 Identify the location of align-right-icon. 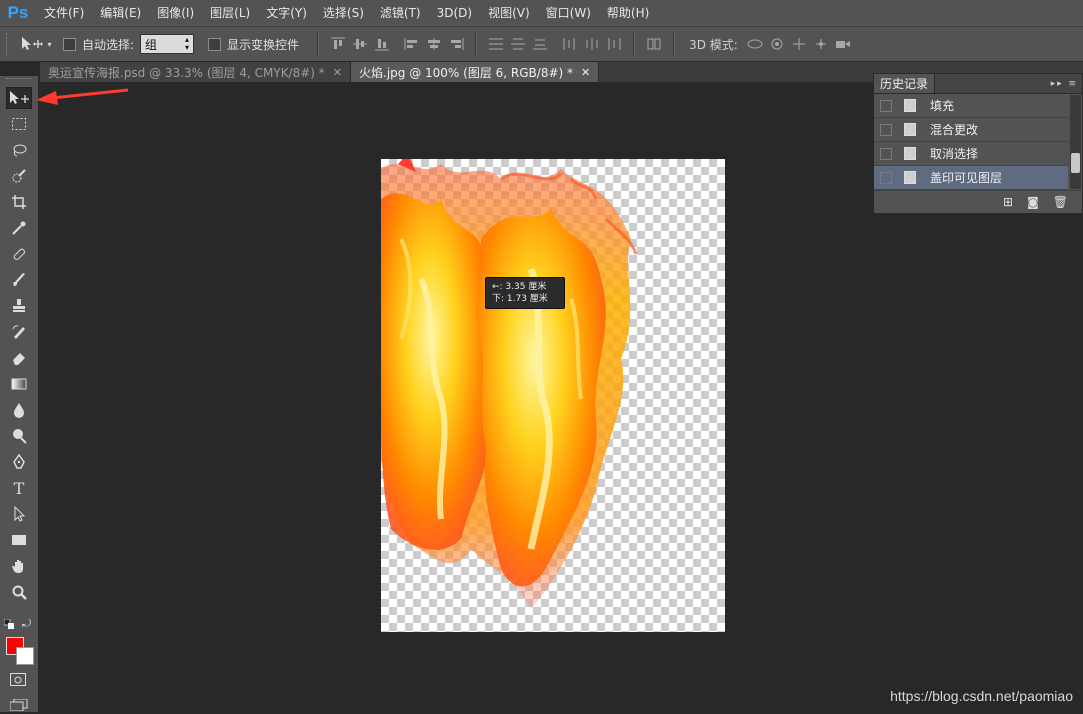
(456, 44).